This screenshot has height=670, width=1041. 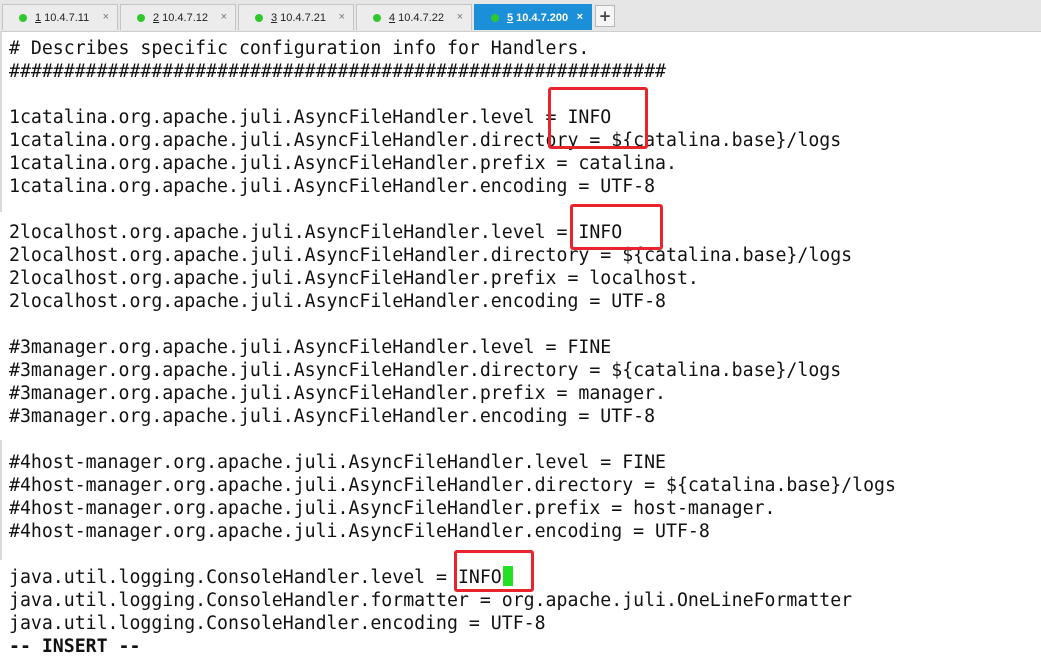 What do you see at coordinates (75, 646) in the screenshot?
I see `vim-mode-status: -- INSERT --` at bounding box center [75, 646].